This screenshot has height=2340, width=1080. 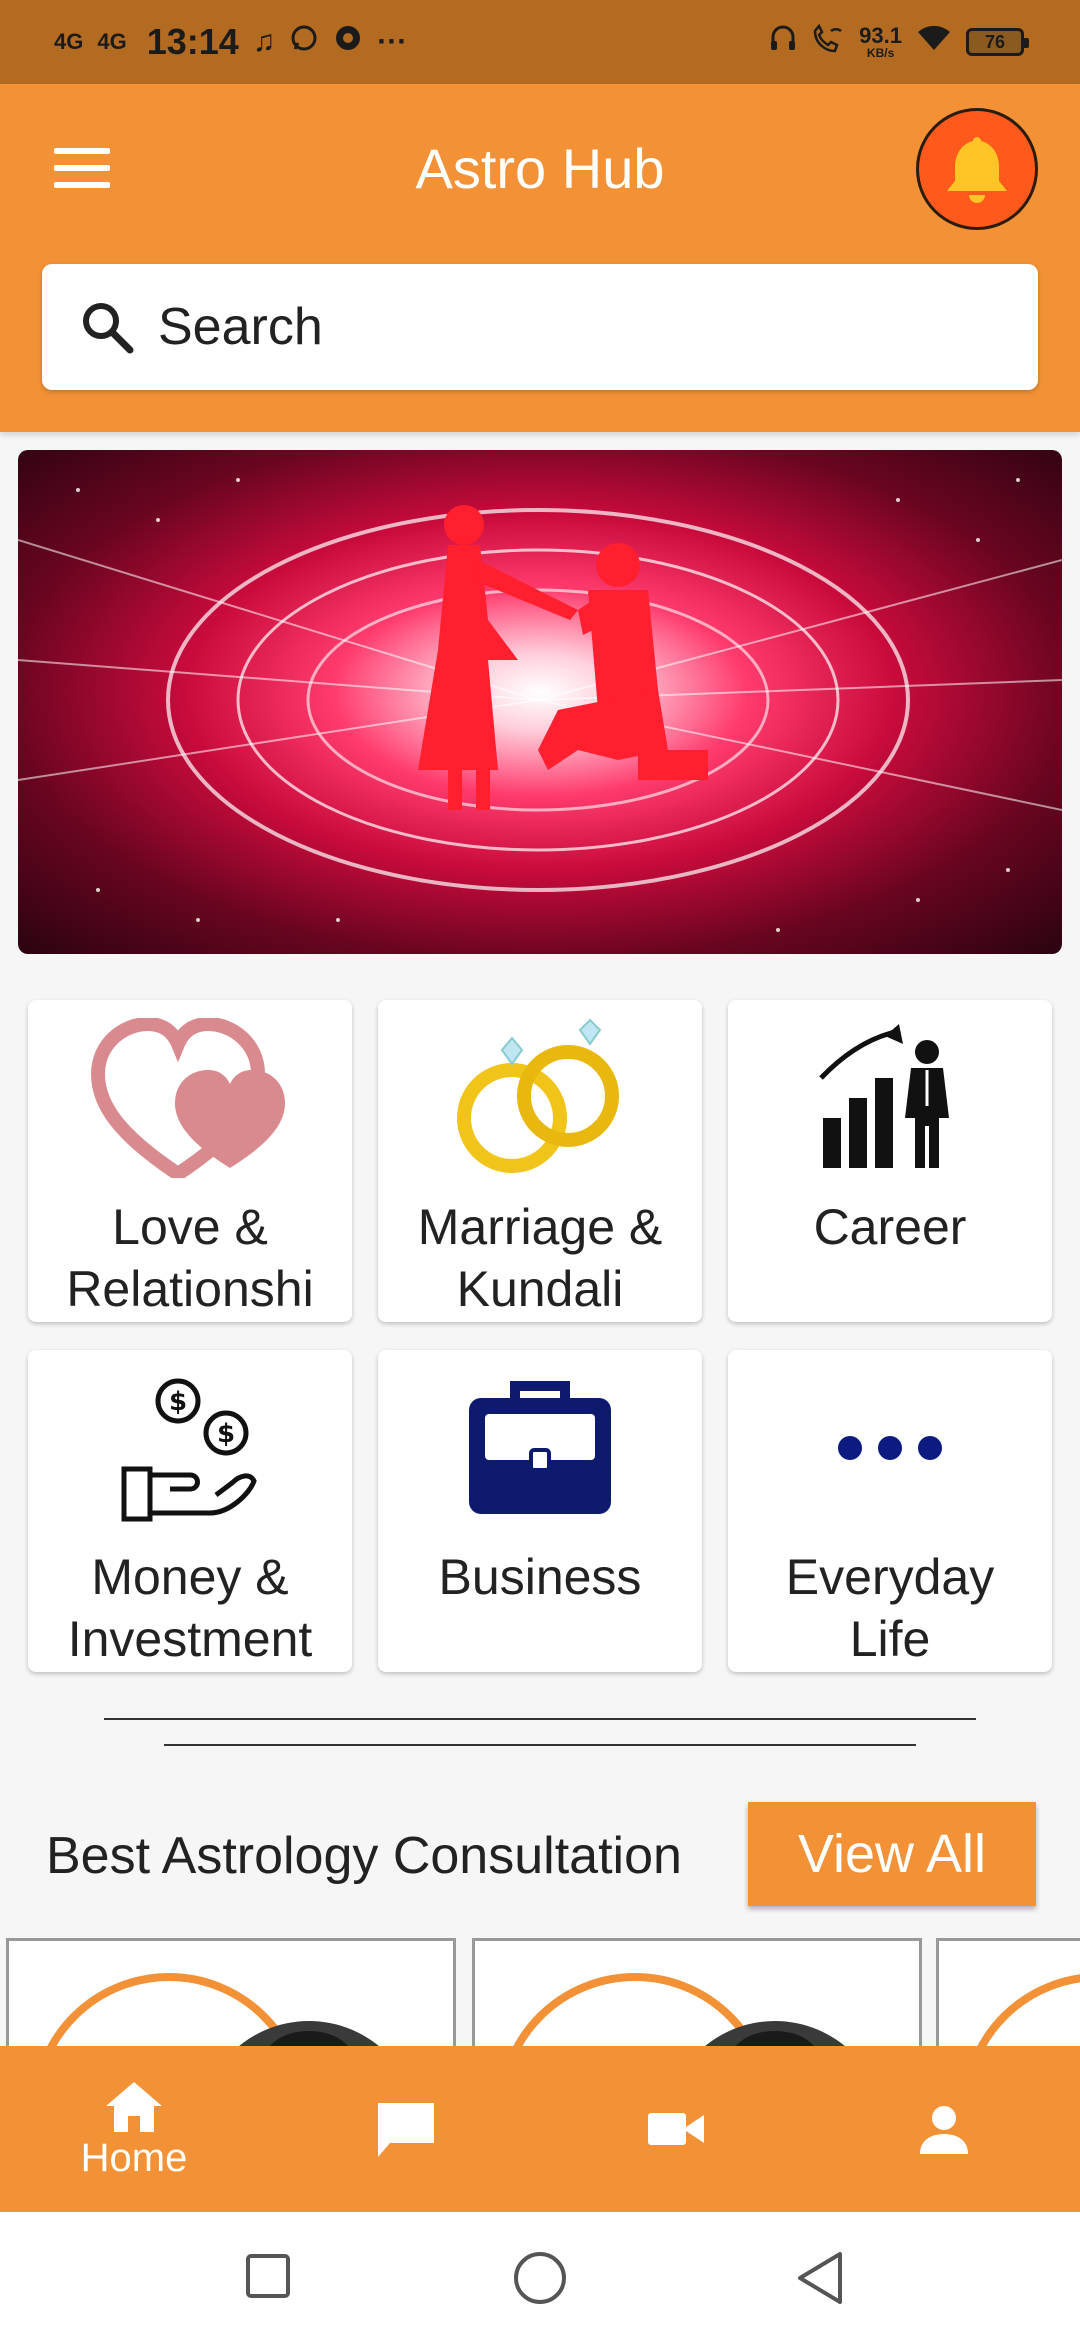 I want to click on category-label: Career, so click(x=890, y=1227).